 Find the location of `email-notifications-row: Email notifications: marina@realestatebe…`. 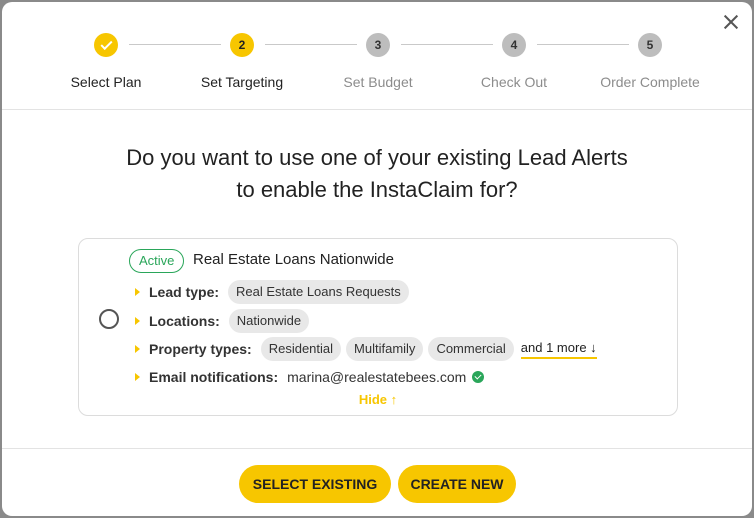

email-notifications-row: Email notifications: marina@realestatebe… is located at coordinates (310, 377).